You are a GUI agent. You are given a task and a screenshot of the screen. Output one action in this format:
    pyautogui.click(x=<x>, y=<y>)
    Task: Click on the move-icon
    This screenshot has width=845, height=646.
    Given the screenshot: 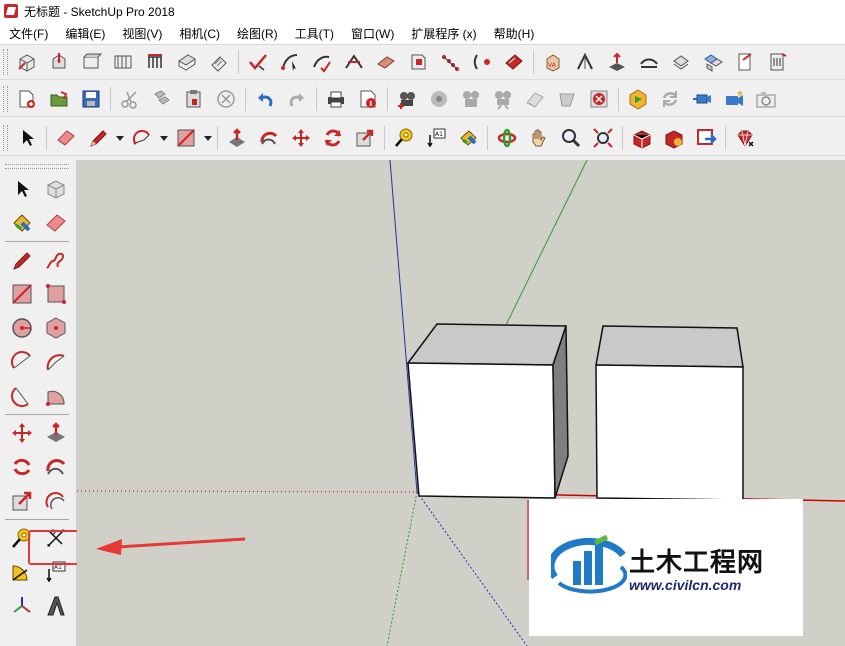 What is the action you would take?
    pyautogui.click(x=301, y=138)
    